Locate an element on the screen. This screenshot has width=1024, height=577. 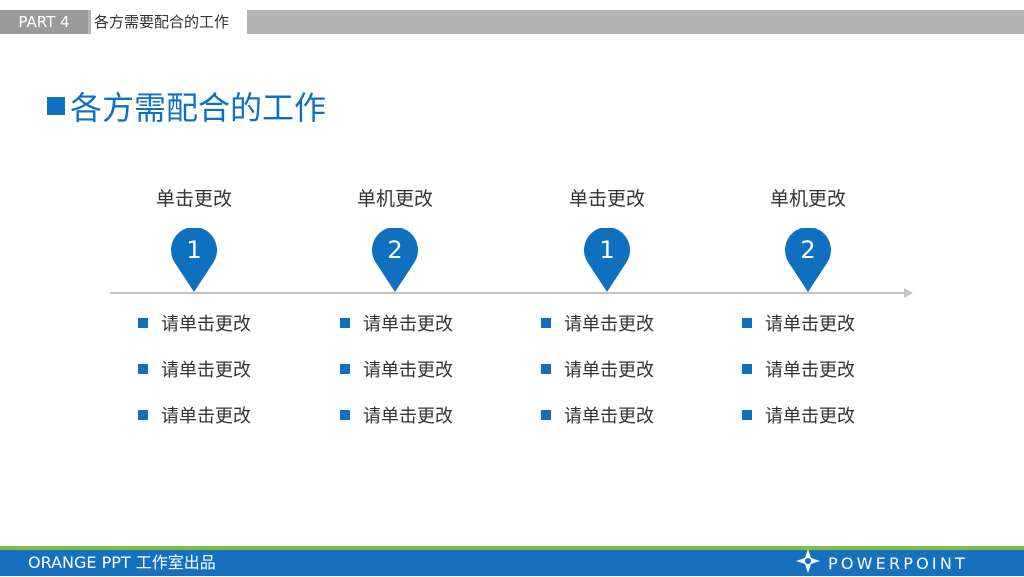
pin-number-2: 2 is located at coordinates (395, 250).